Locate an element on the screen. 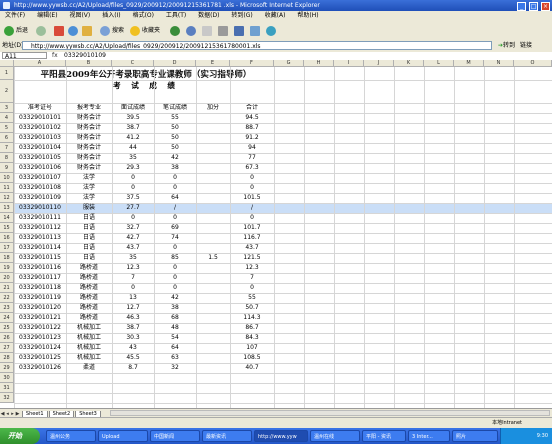 The image size is (552, 444). table-cell: 114.3 is located at coordinates (252, 318).